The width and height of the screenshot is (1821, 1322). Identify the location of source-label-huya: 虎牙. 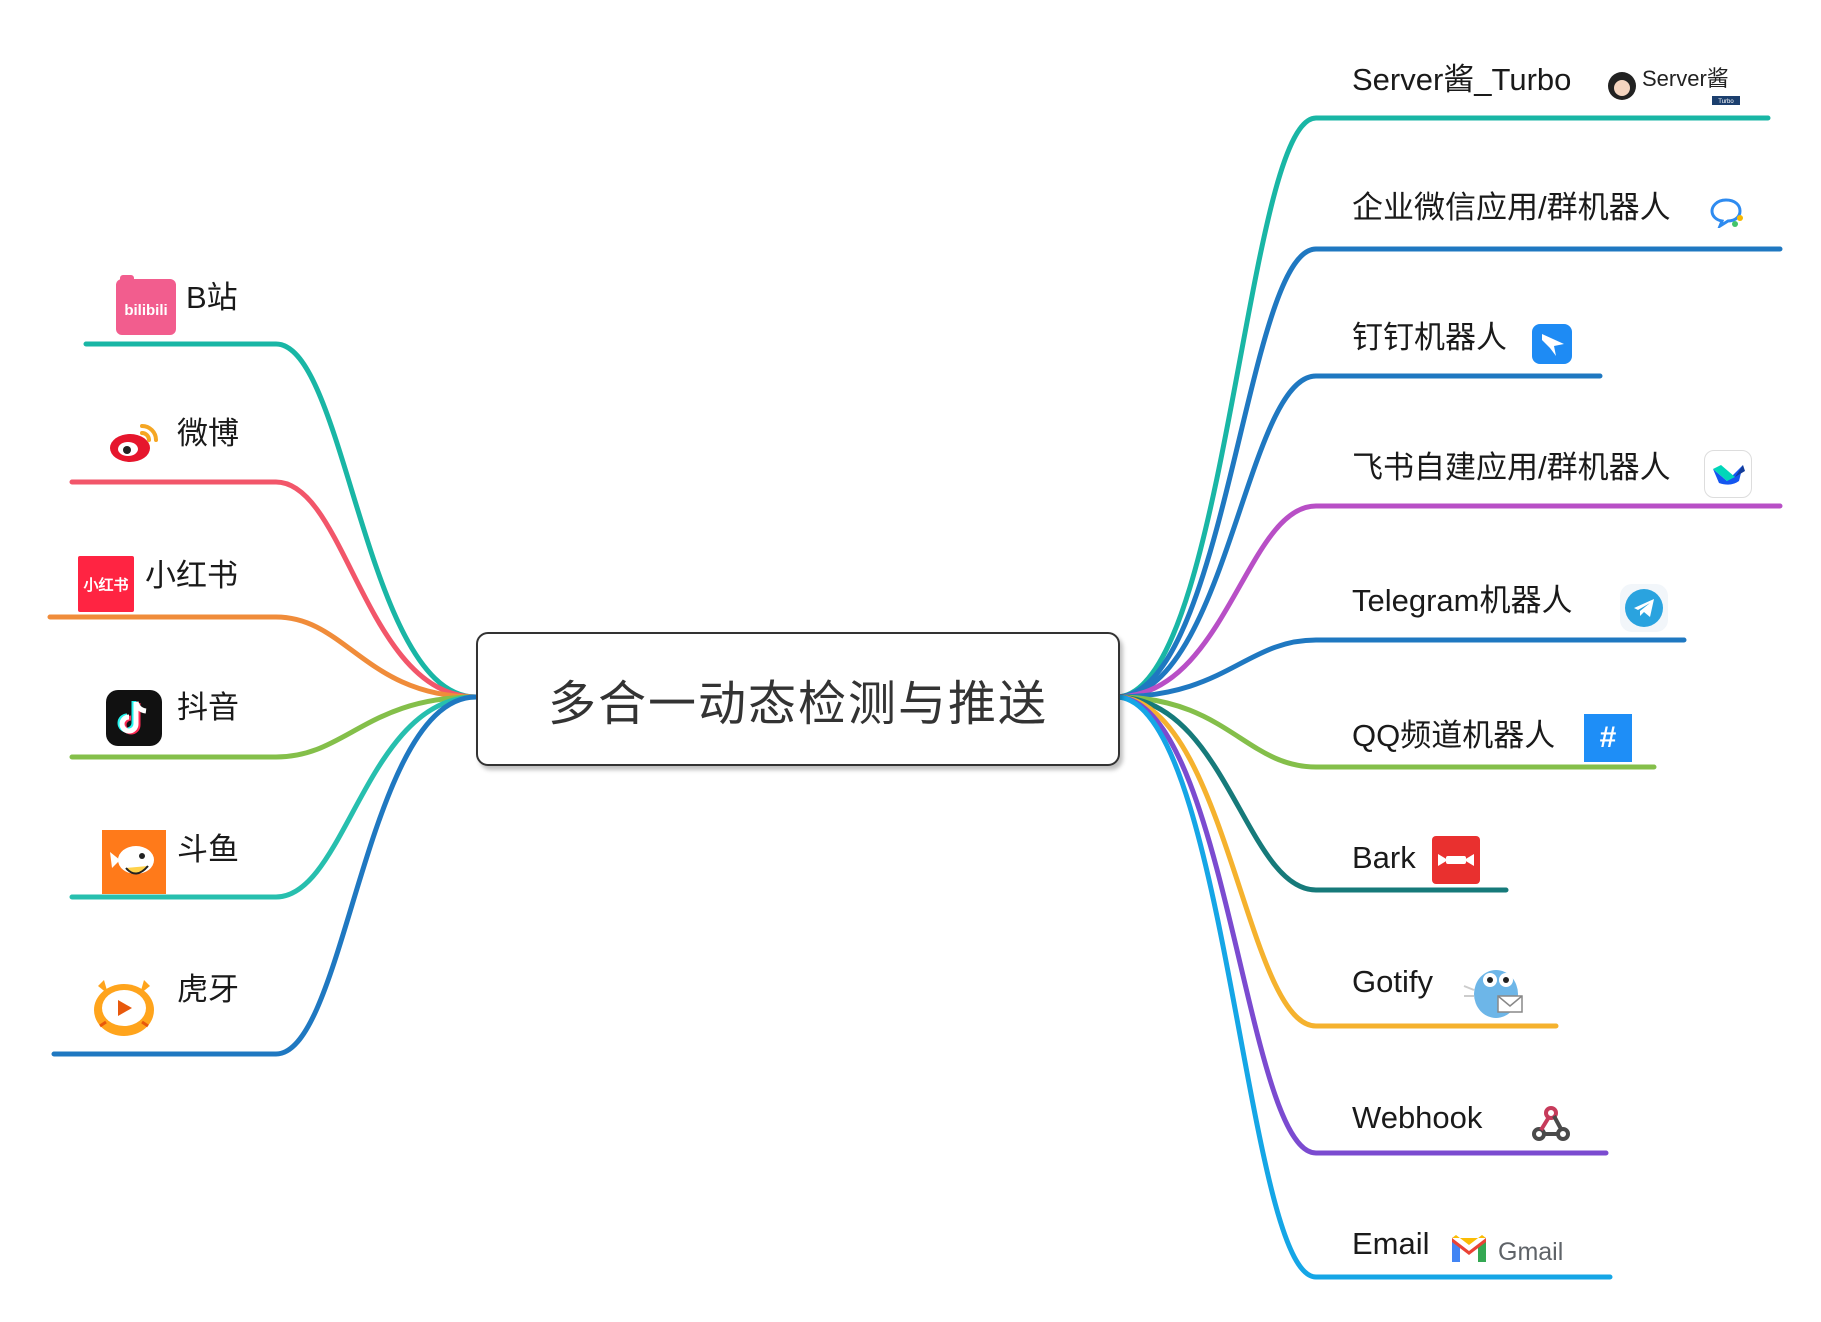
(208, 990).